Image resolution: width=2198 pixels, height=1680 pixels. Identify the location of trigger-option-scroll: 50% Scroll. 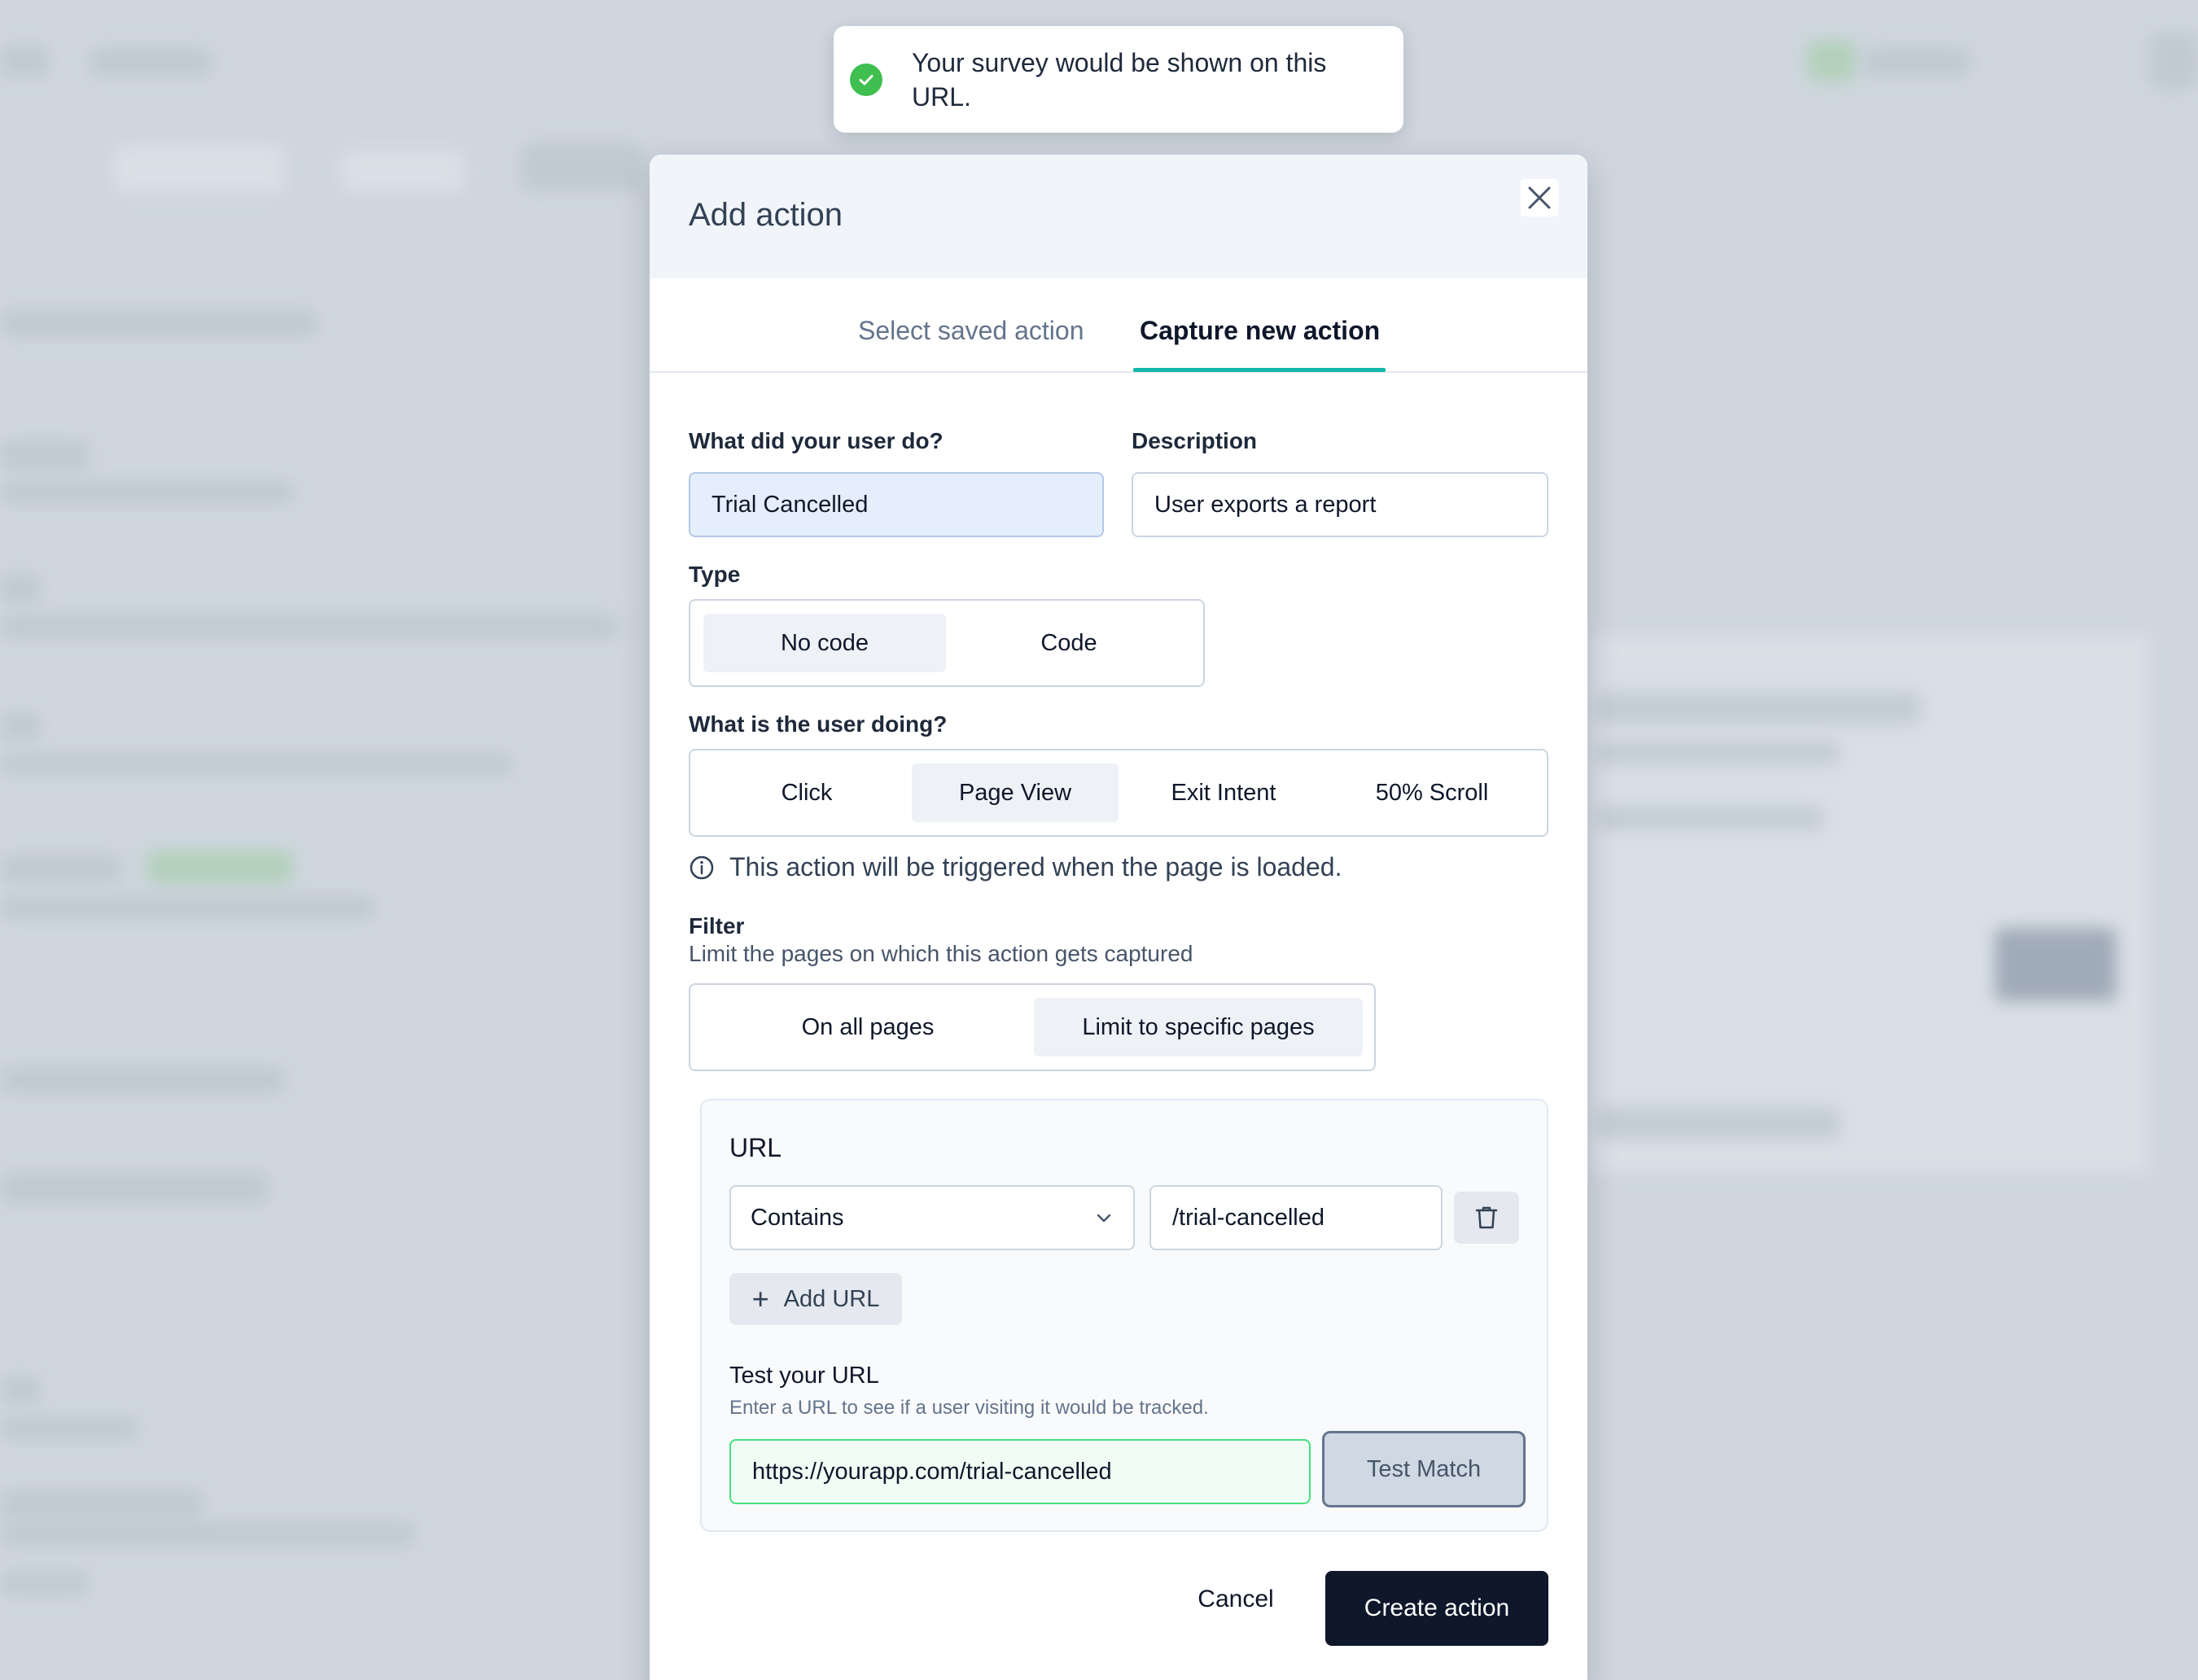
(1432, 793).